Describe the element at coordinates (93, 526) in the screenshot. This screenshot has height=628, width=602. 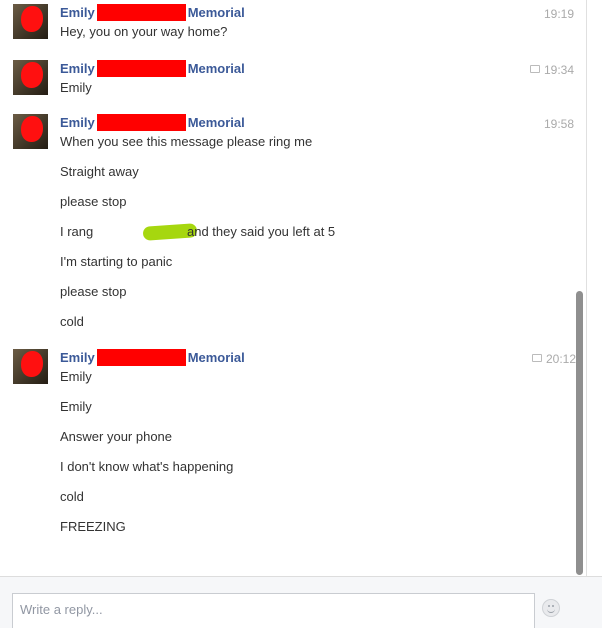
I see `message-text: FREEZING` at that location.